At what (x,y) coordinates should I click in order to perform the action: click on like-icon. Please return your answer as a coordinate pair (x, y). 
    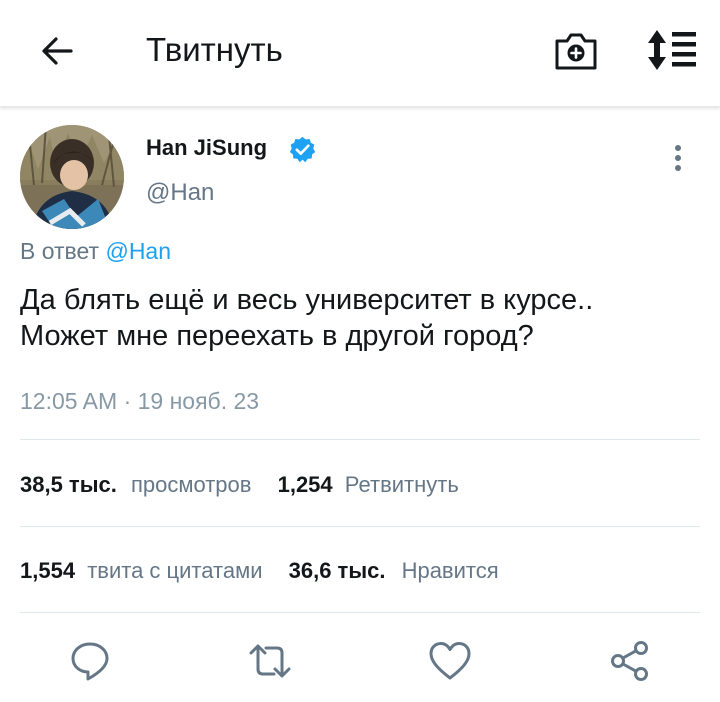
    Looking at the image, I should click on (450, 661).